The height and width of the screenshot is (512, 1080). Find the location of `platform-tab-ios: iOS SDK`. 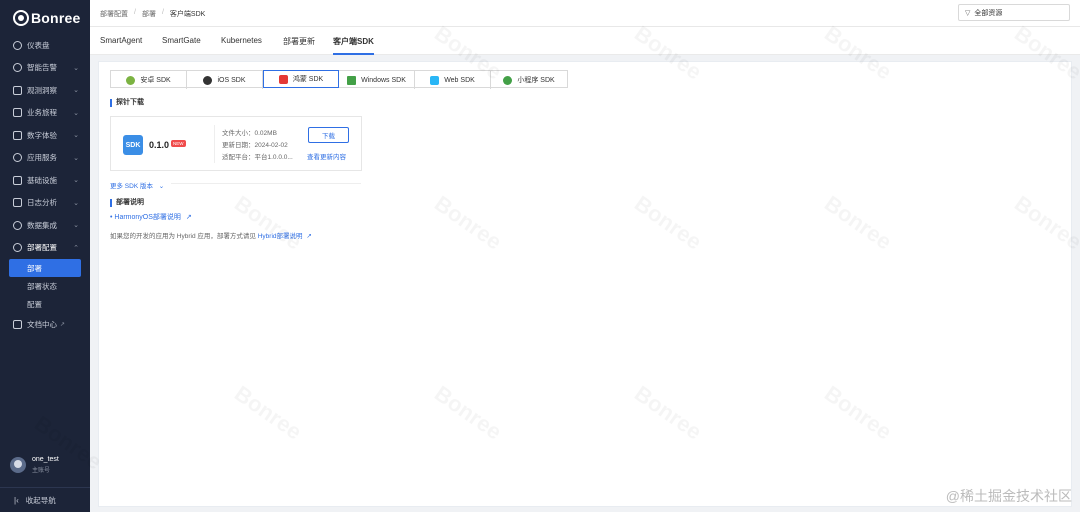

platform-tab-ios: iOS SDK is located at coordinates (225, 80).